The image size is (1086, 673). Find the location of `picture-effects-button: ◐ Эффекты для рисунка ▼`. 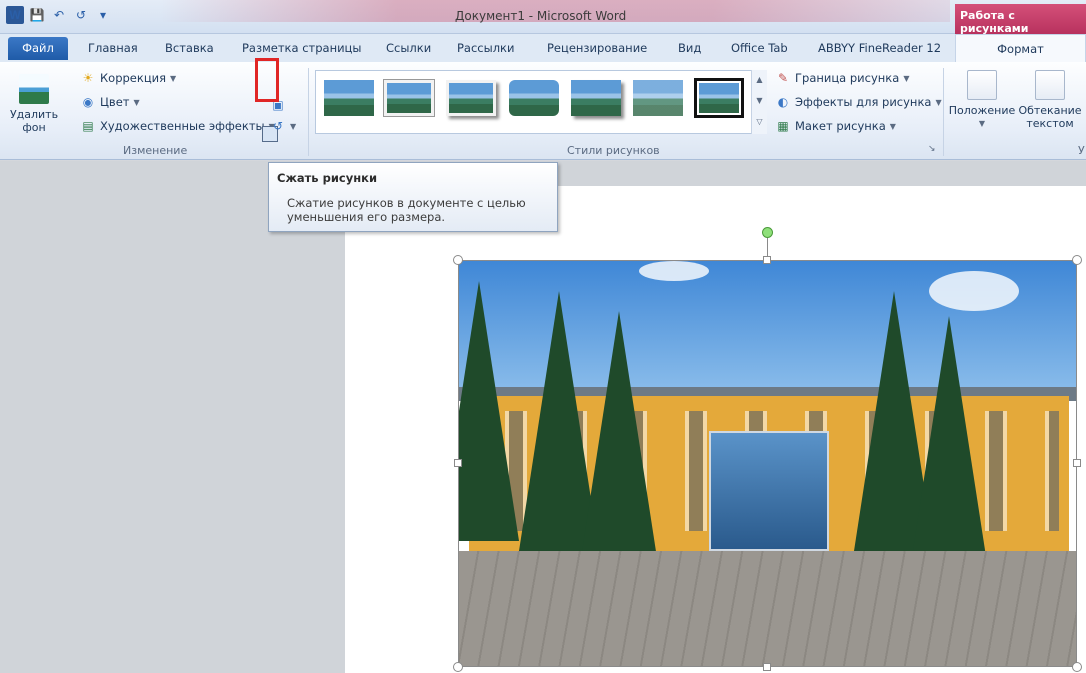

picture-effects-button: ◐ Эффекты для рисунка ▼ is located at coordinates (858, 102).